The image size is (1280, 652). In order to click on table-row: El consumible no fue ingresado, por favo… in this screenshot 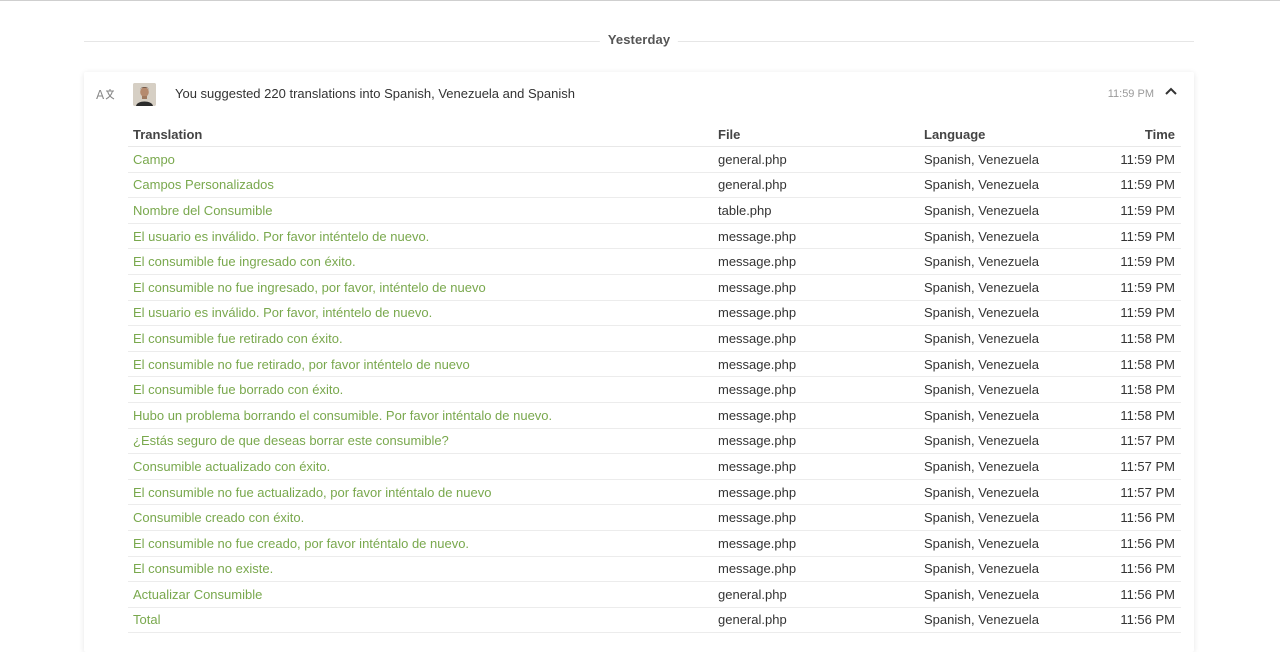, I will do `click(654, 287)`.